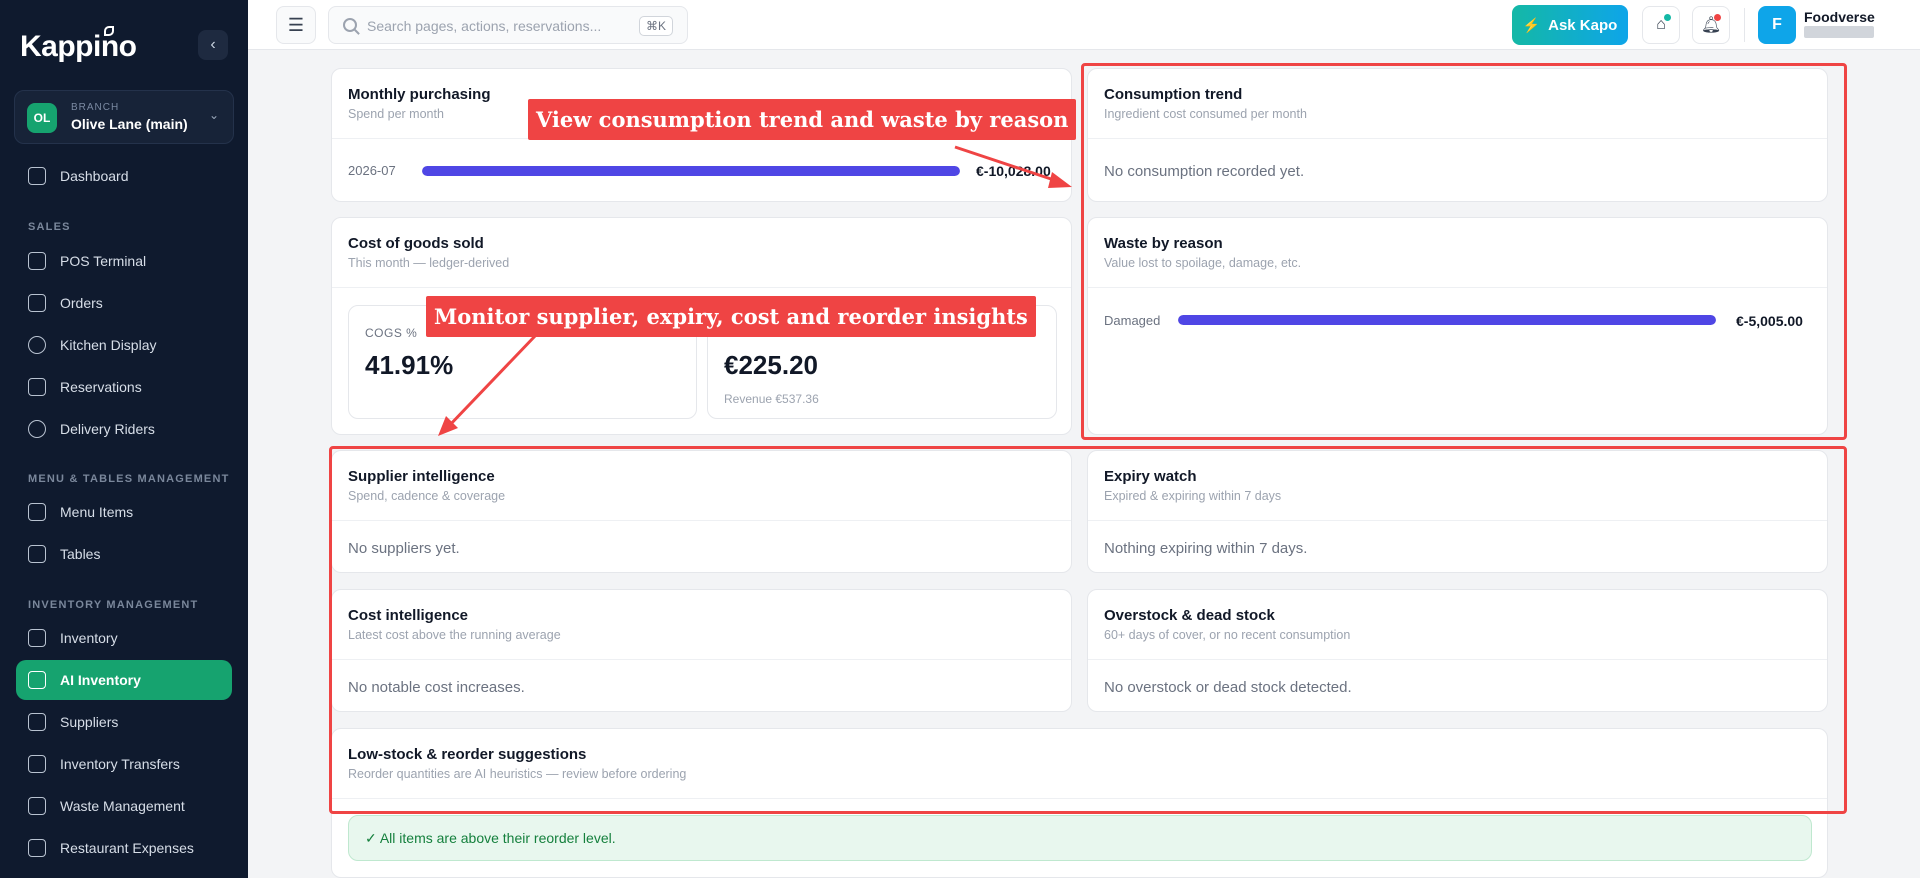 This screenshot has width=1920, height=878. I want to click on sidebar-item-label: Tables, so click(80, 554).